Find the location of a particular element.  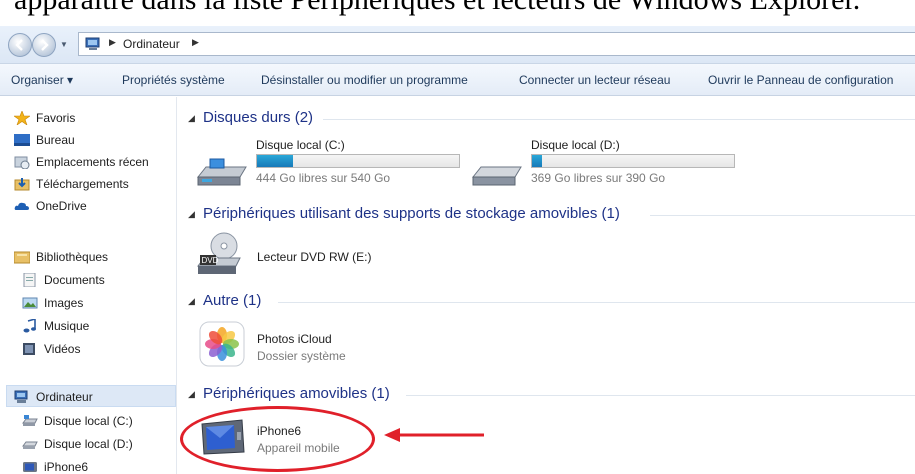

nav-documents-label: Documents is located at coordinates (74, 280).